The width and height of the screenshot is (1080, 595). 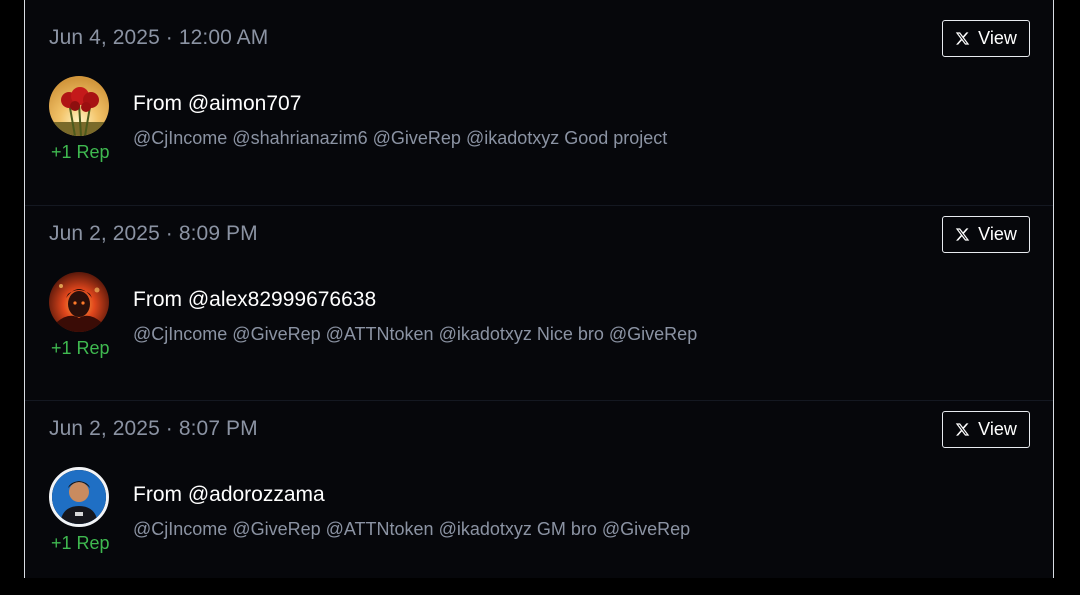 I want to click on from-user: From @alex82999676638, so click(x=254, y=300).